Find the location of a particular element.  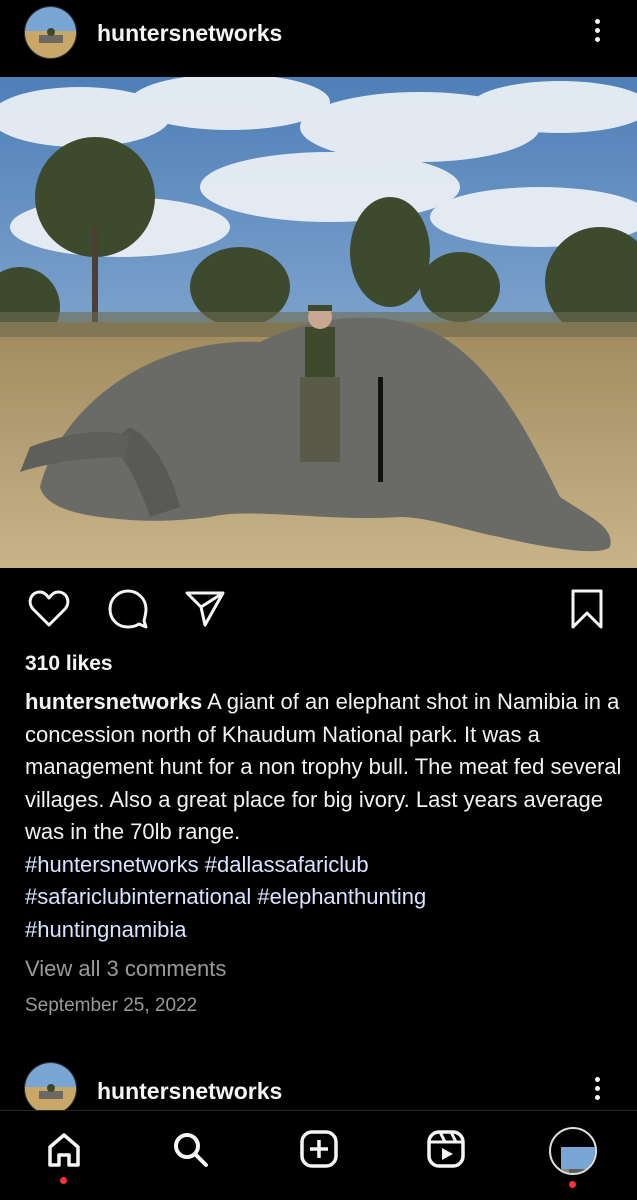

post-date: September 25, 2022 is located at coordinates (111, 1005).